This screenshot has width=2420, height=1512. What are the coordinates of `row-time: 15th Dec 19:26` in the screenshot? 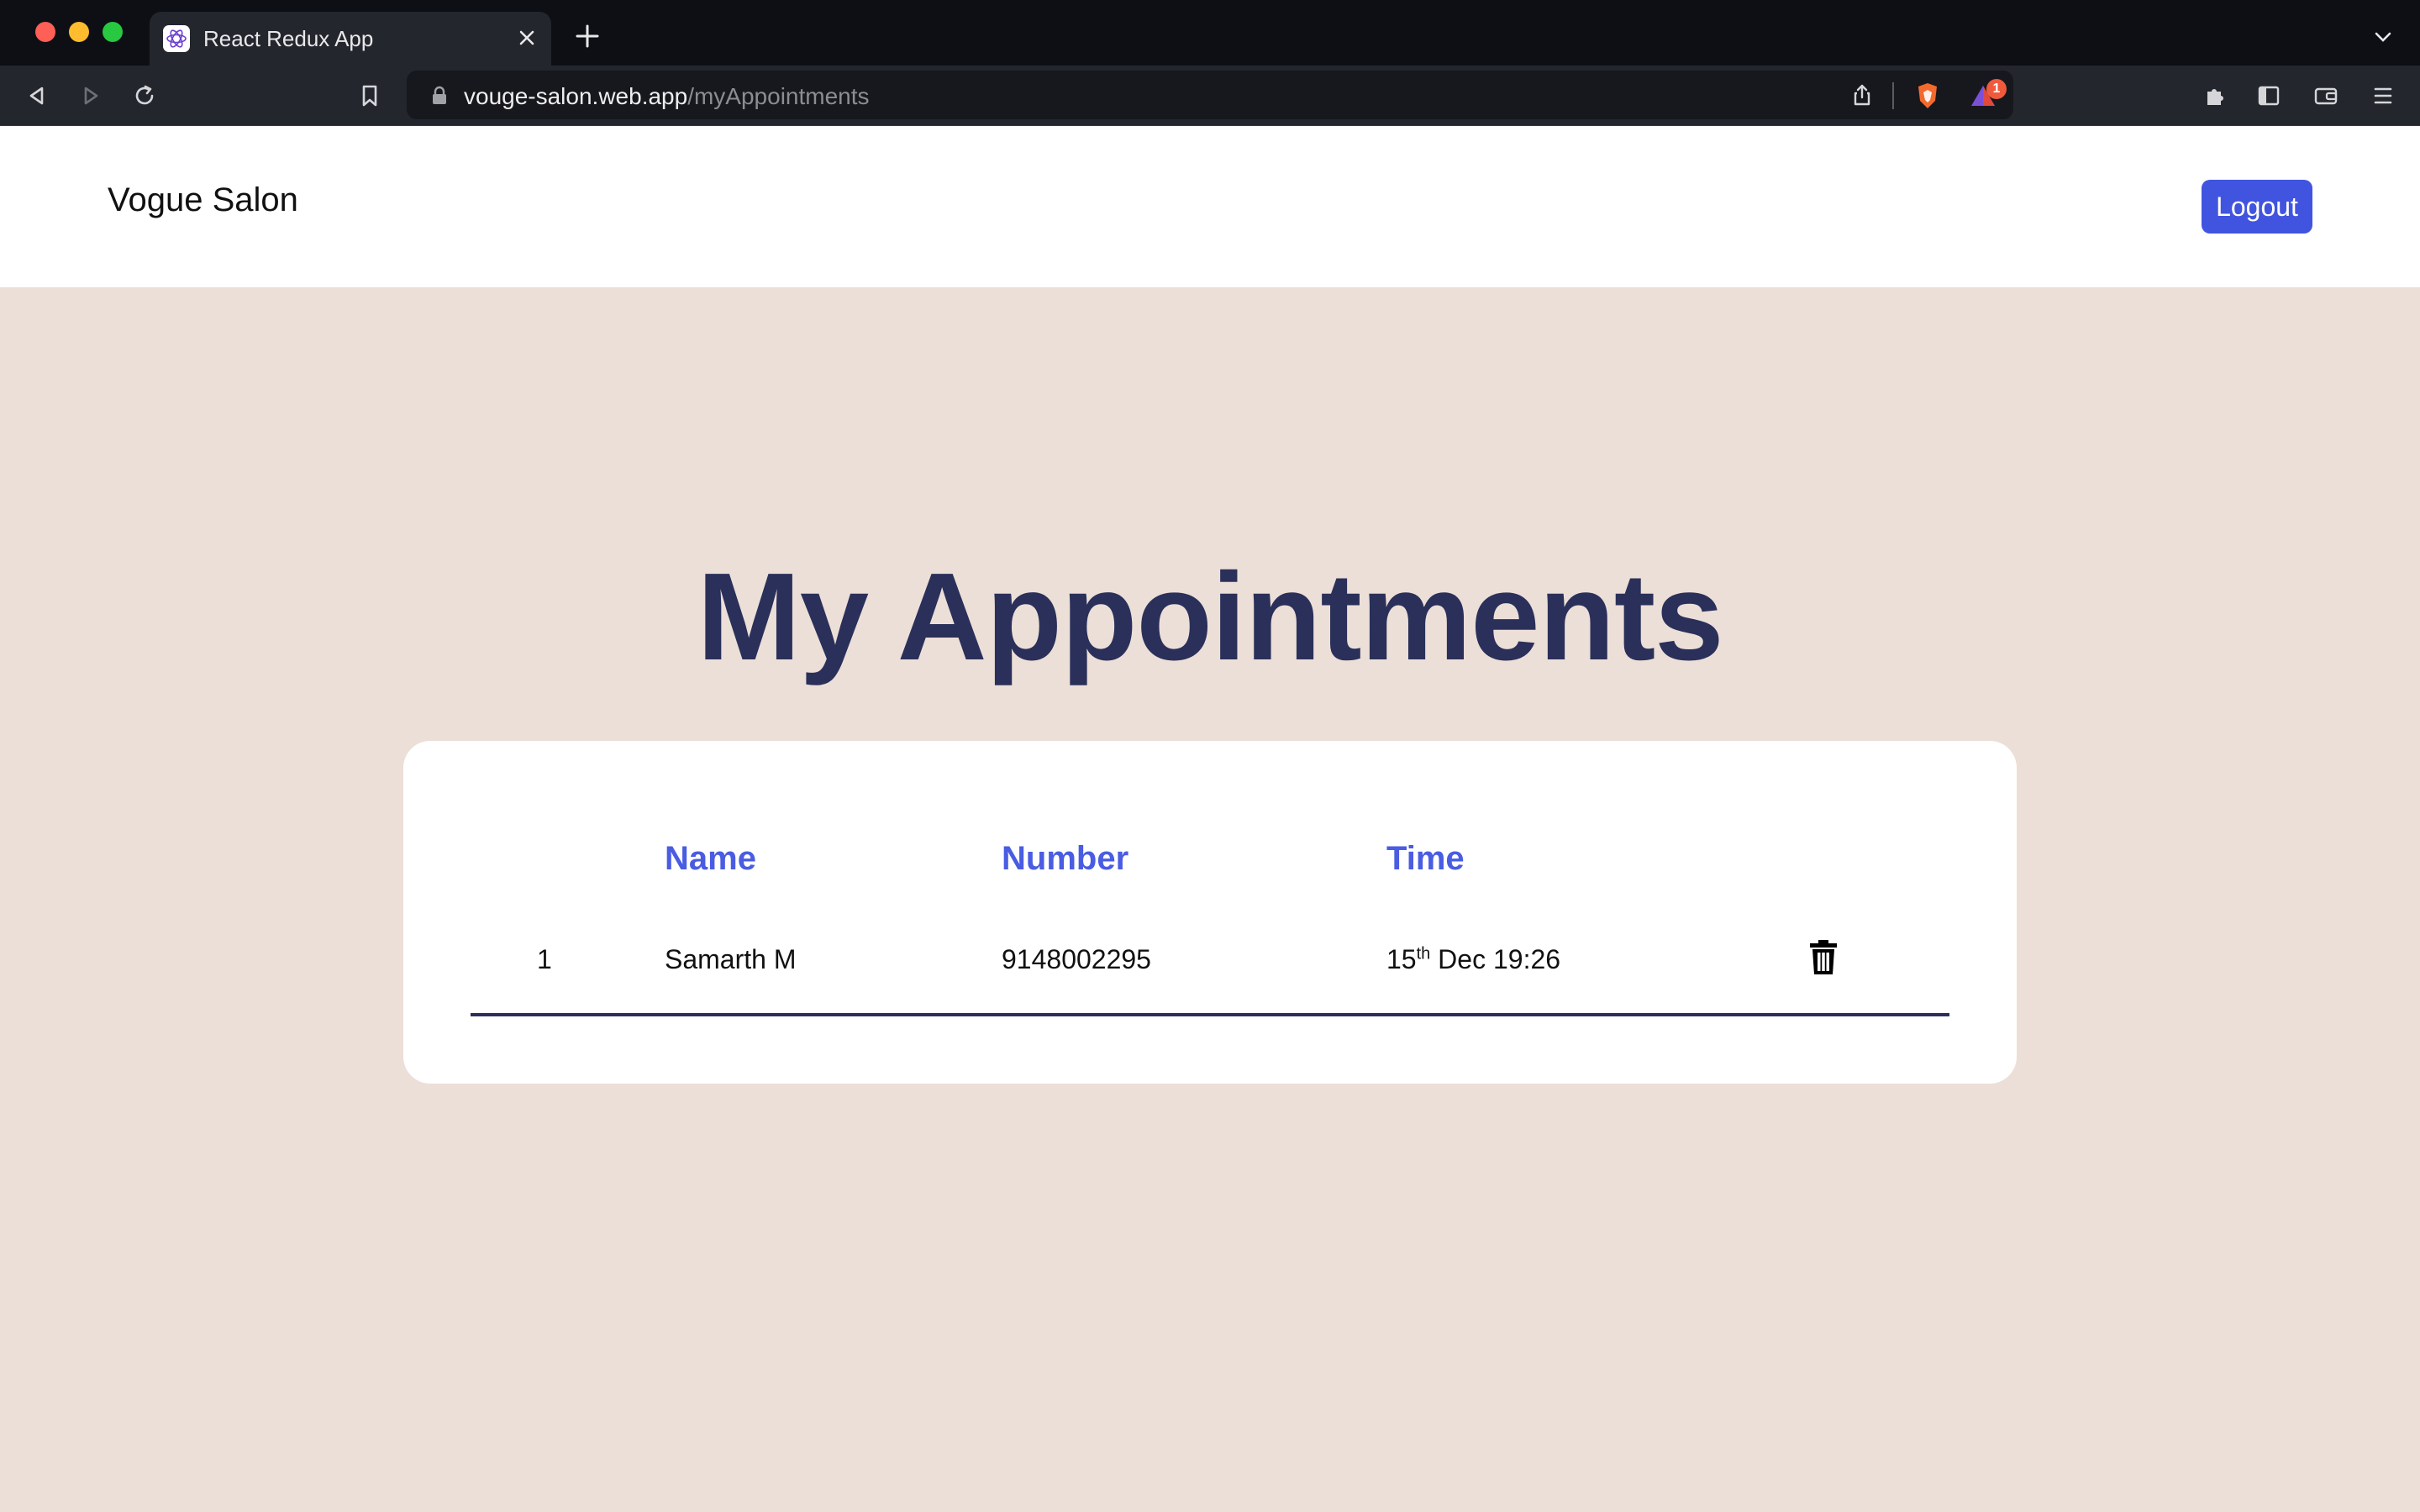 It's located at (1473, 959).